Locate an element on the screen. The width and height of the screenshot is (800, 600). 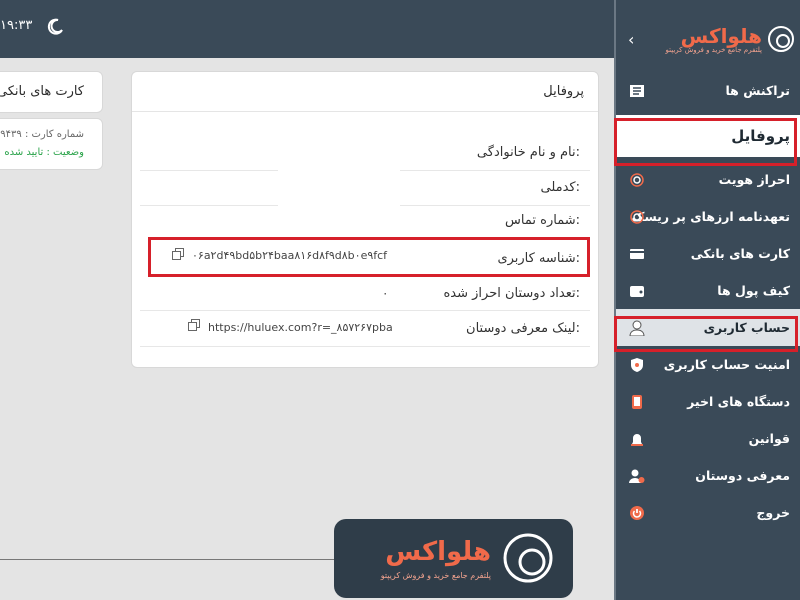
sidebar-item-user-account: حساب کاربری is located at coordinates (708, 327).